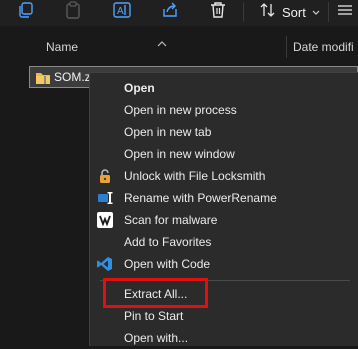 The image size is (358, 349). I want to click on menu-item-label: Pin to Start, so click(154, 316).